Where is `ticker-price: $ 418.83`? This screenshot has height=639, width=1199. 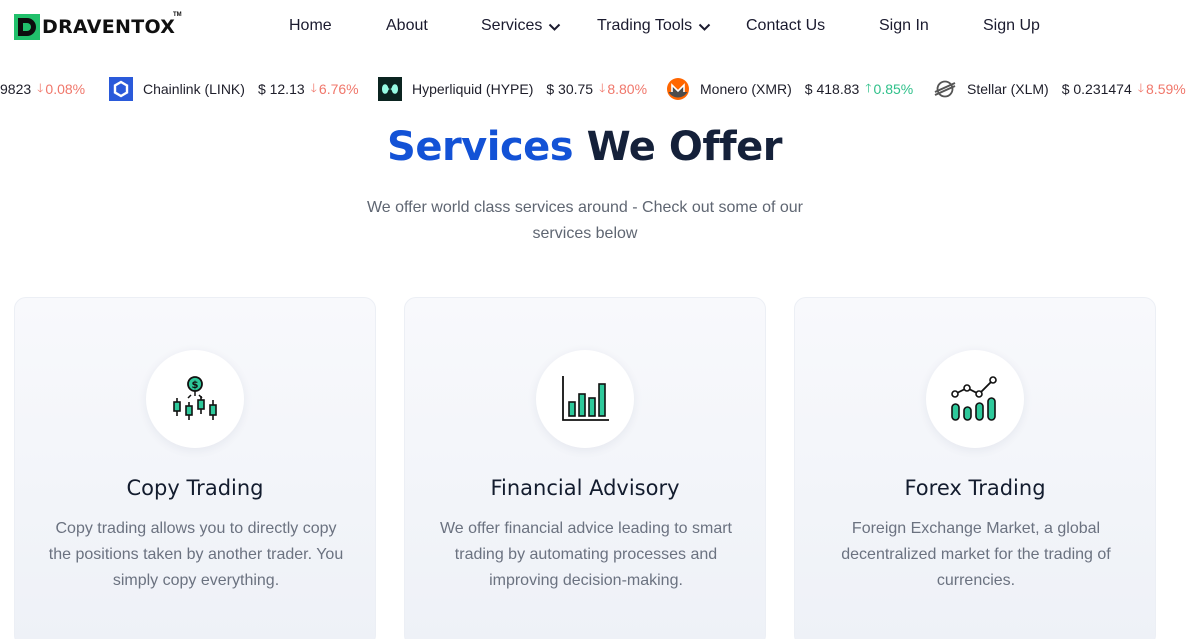 ticker-price: $ 418.83 is located at coordinates (832, 89).